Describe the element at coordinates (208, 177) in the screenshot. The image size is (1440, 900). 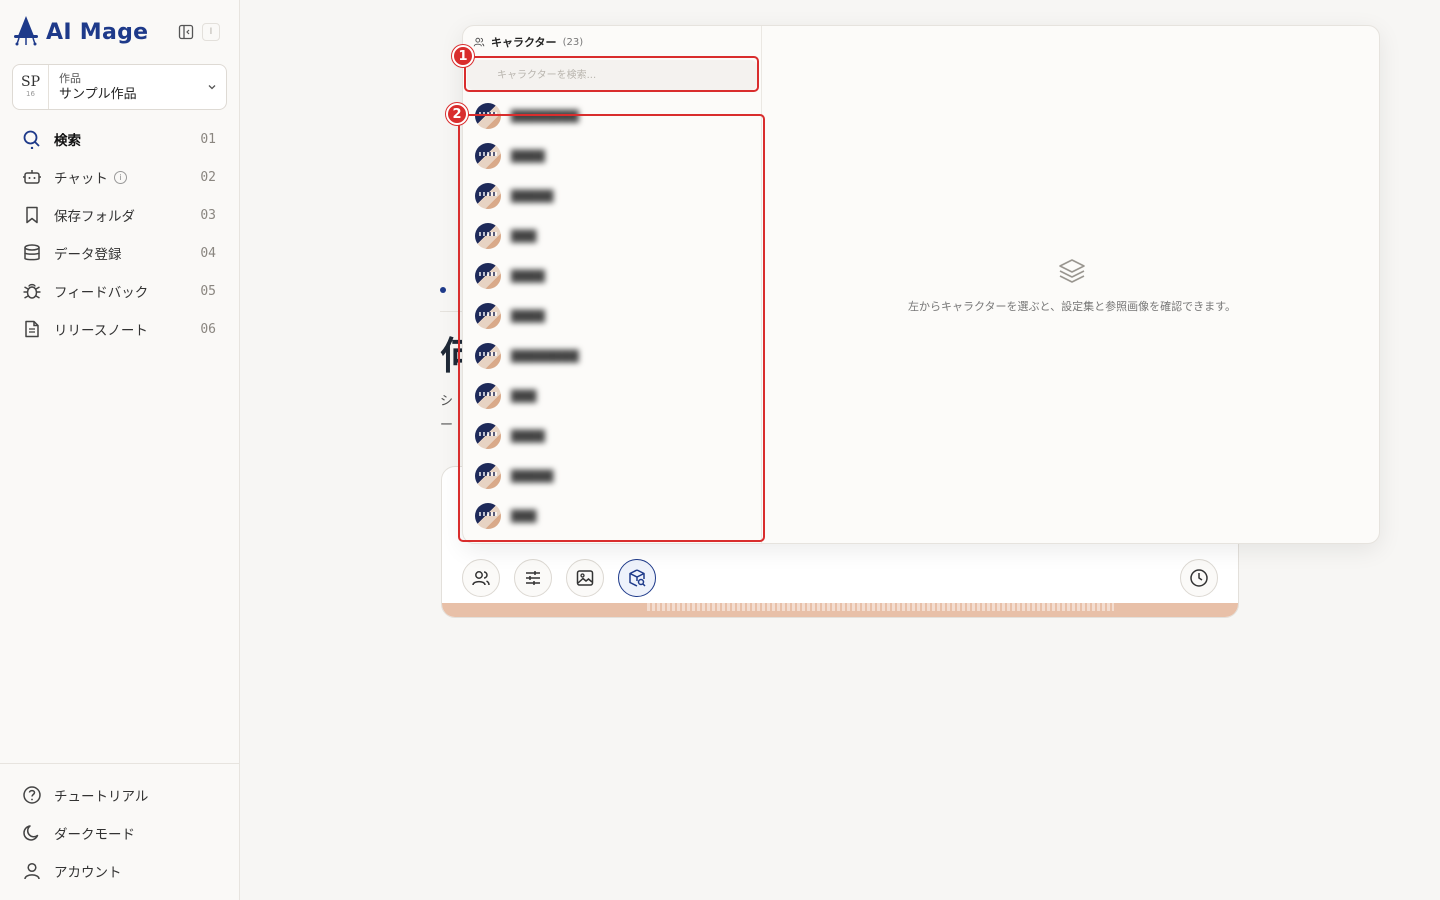
I see `nav-code: 02` at that location.